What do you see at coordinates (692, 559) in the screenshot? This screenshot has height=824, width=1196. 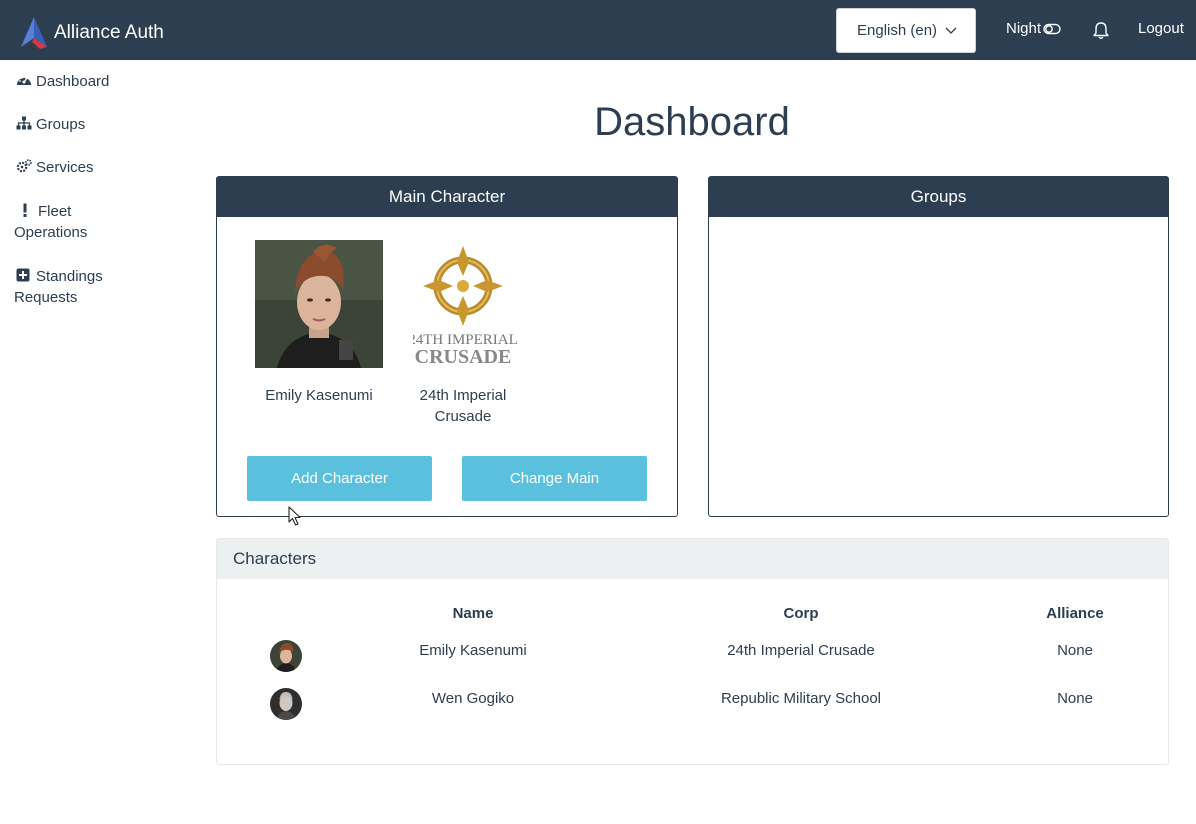 I see `characters-panel-header: Characters` at bounding box center [692, 559].